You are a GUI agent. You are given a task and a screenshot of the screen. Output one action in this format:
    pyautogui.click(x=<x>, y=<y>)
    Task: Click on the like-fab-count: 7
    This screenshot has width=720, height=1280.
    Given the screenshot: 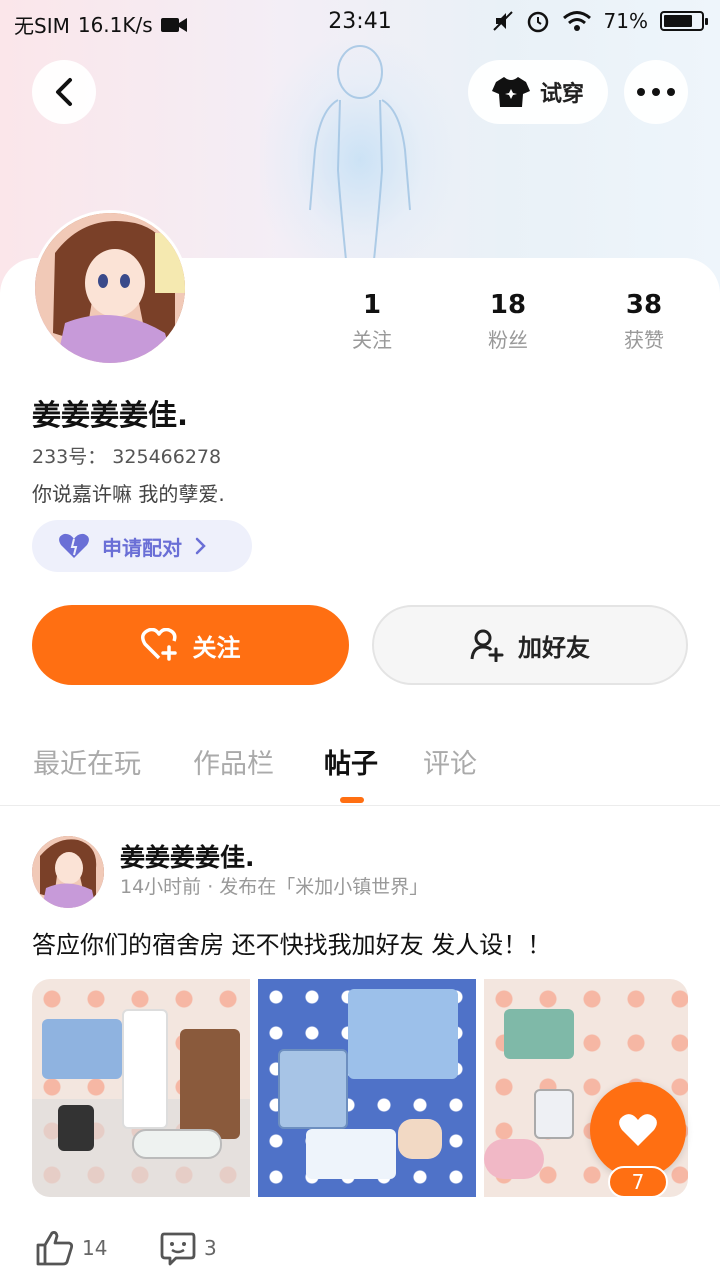 What is the action you would take?
    pyautogui.click(x=638, y=1182)
    